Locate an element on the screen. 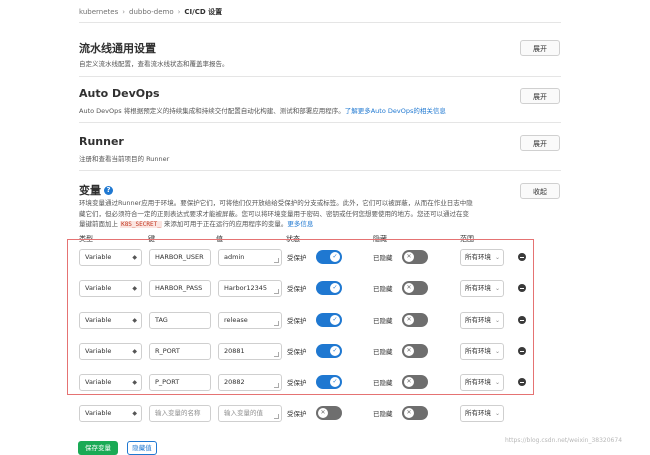  variable-type-select: Variable ◆ is located at coordinates (110, 413).